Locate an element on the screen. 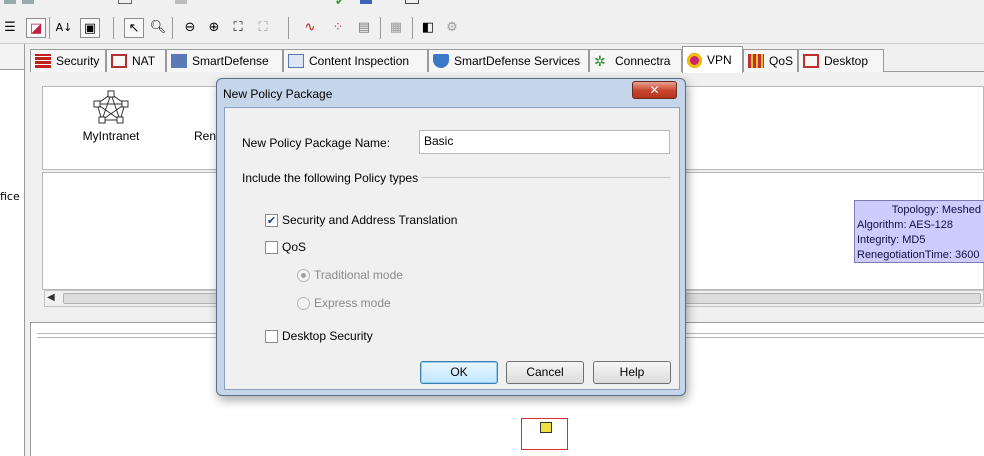 Image resolution: width=984 pixels, height=456 pixels. cancel-button: Cancel is located at coordinates (545, 372).